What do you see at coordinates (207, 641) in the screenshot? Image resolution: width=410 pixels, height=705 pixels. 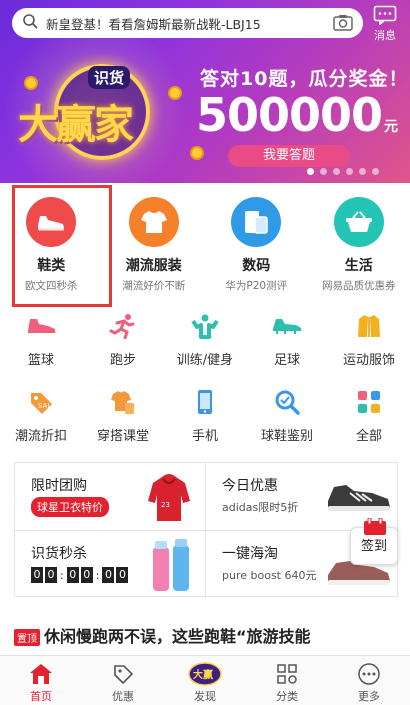 I see `article-item: 置顶 休闲慢跑两不误，这些跑鞋“旅游技能` at bounding box center [207, 641].